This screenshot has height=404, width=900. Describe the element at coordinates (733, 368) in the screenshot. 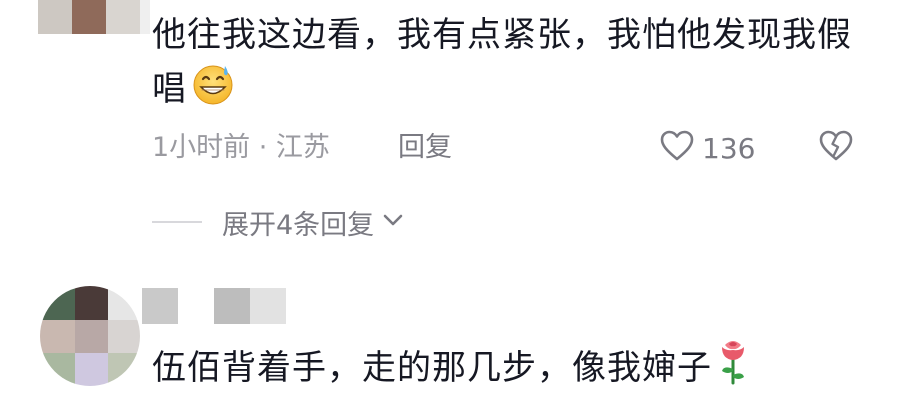

I see `rose-emoji` at that location.